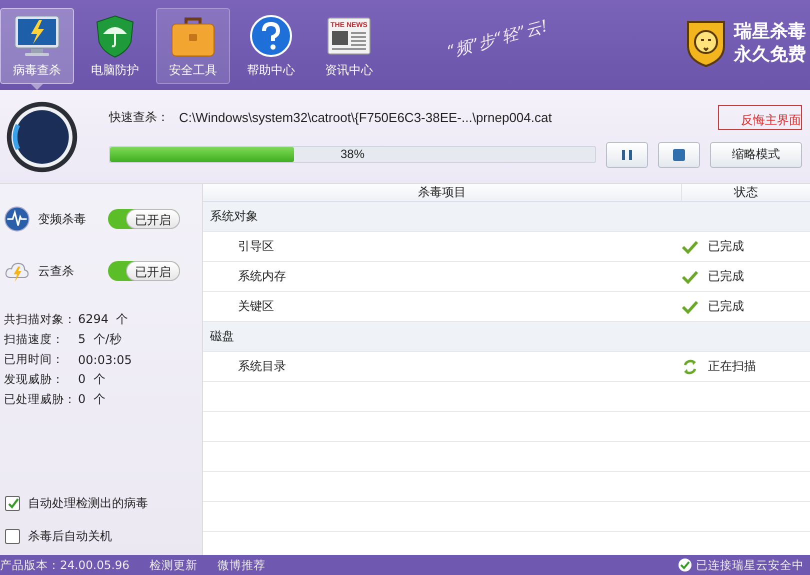 This screenshot has width=810, height=575. What do you see at coordinates (174, 565) in the screenshot?
I see `status-link: 检测更新` at bounding box center [174, 565].